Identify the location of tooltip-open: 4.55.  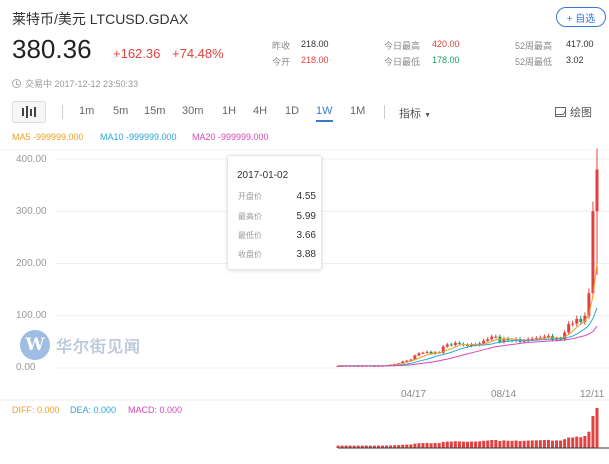
(306, 196).